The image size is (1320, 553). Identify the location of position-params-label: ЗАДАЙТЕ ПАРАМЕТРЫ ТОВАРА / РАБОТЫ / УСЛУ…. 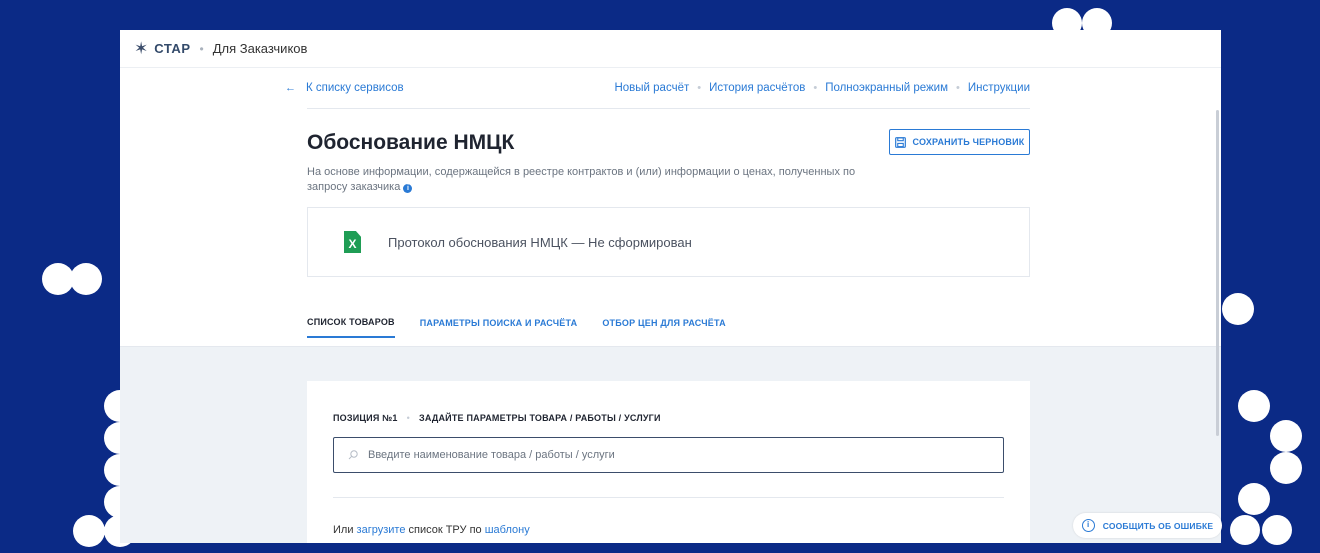
(540, 418).